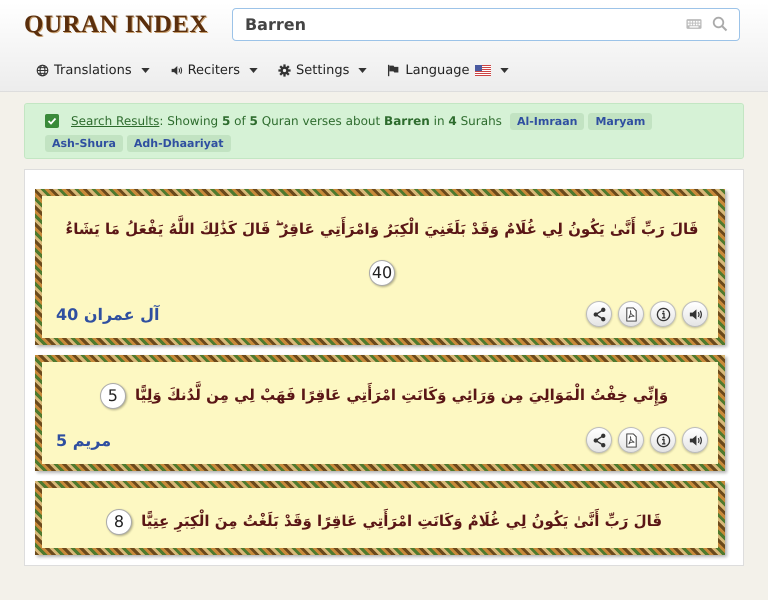  What do you see at coordinates (93, 70) in the screenshot?
I see `menu-dropdown: Translations` at bounding box center [93, 70].